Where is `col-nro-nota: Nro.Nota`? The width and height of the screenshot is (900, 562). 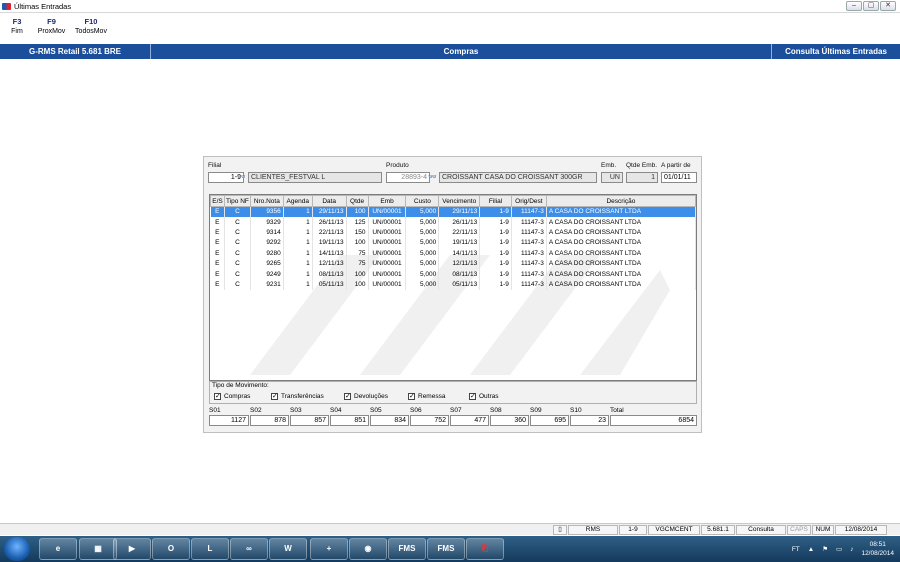 col-nro-nota: Nro.Nota is located at coordinates (266, 201).